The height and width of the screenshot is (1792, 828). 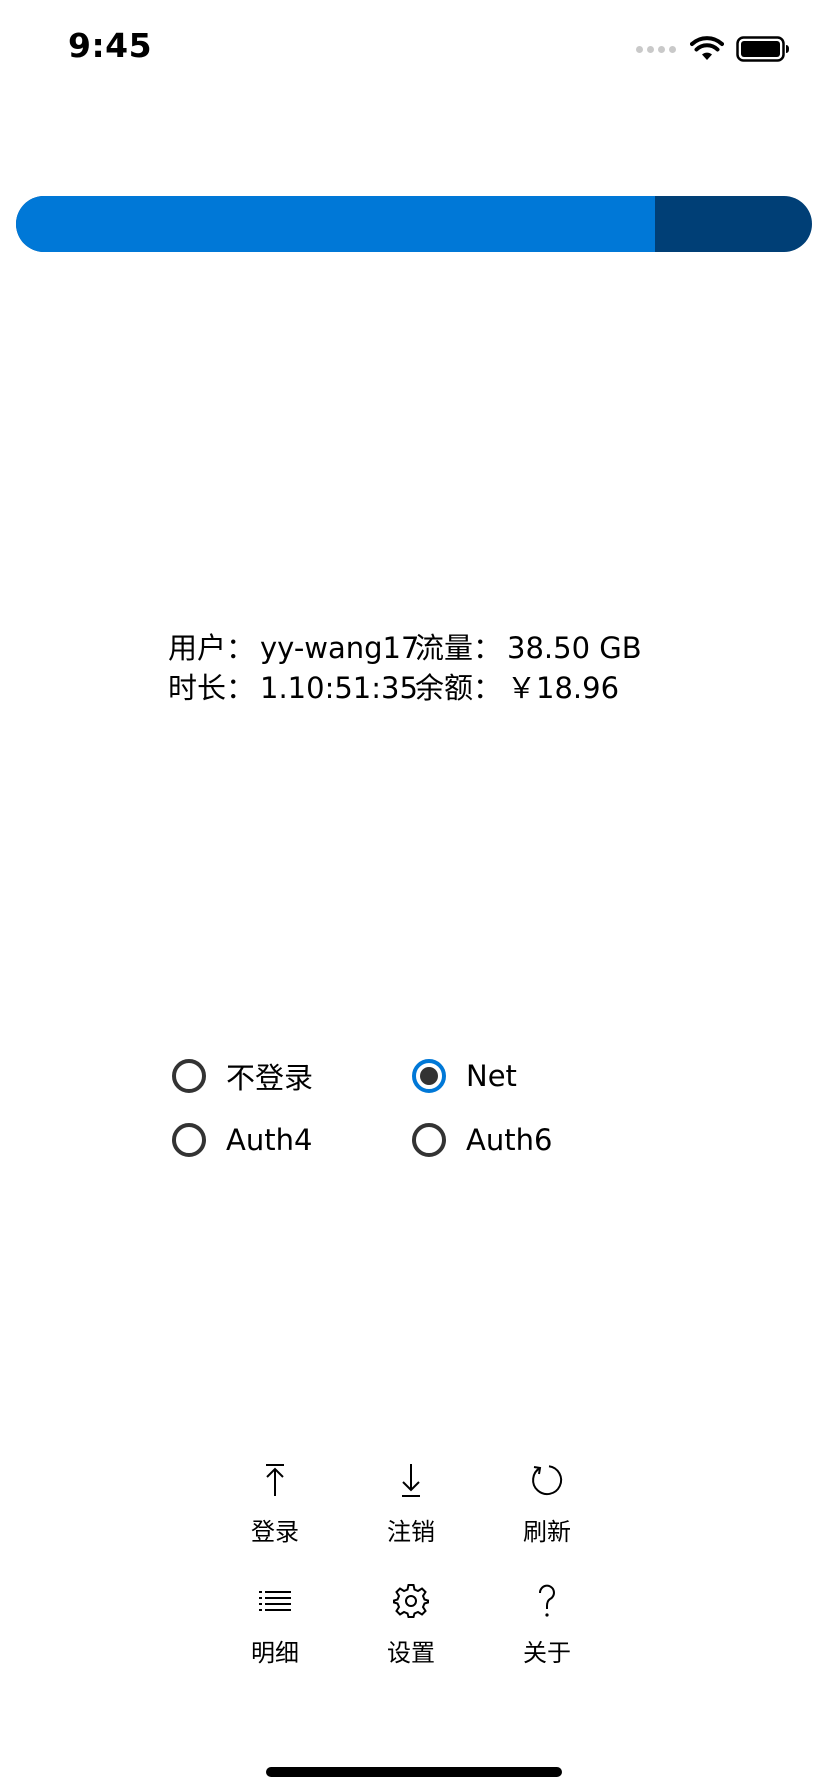 What do you see at coordinates (275, 1624) in the screenshot?
I see `details-button: 明细` at bounding box center [275, 1624].